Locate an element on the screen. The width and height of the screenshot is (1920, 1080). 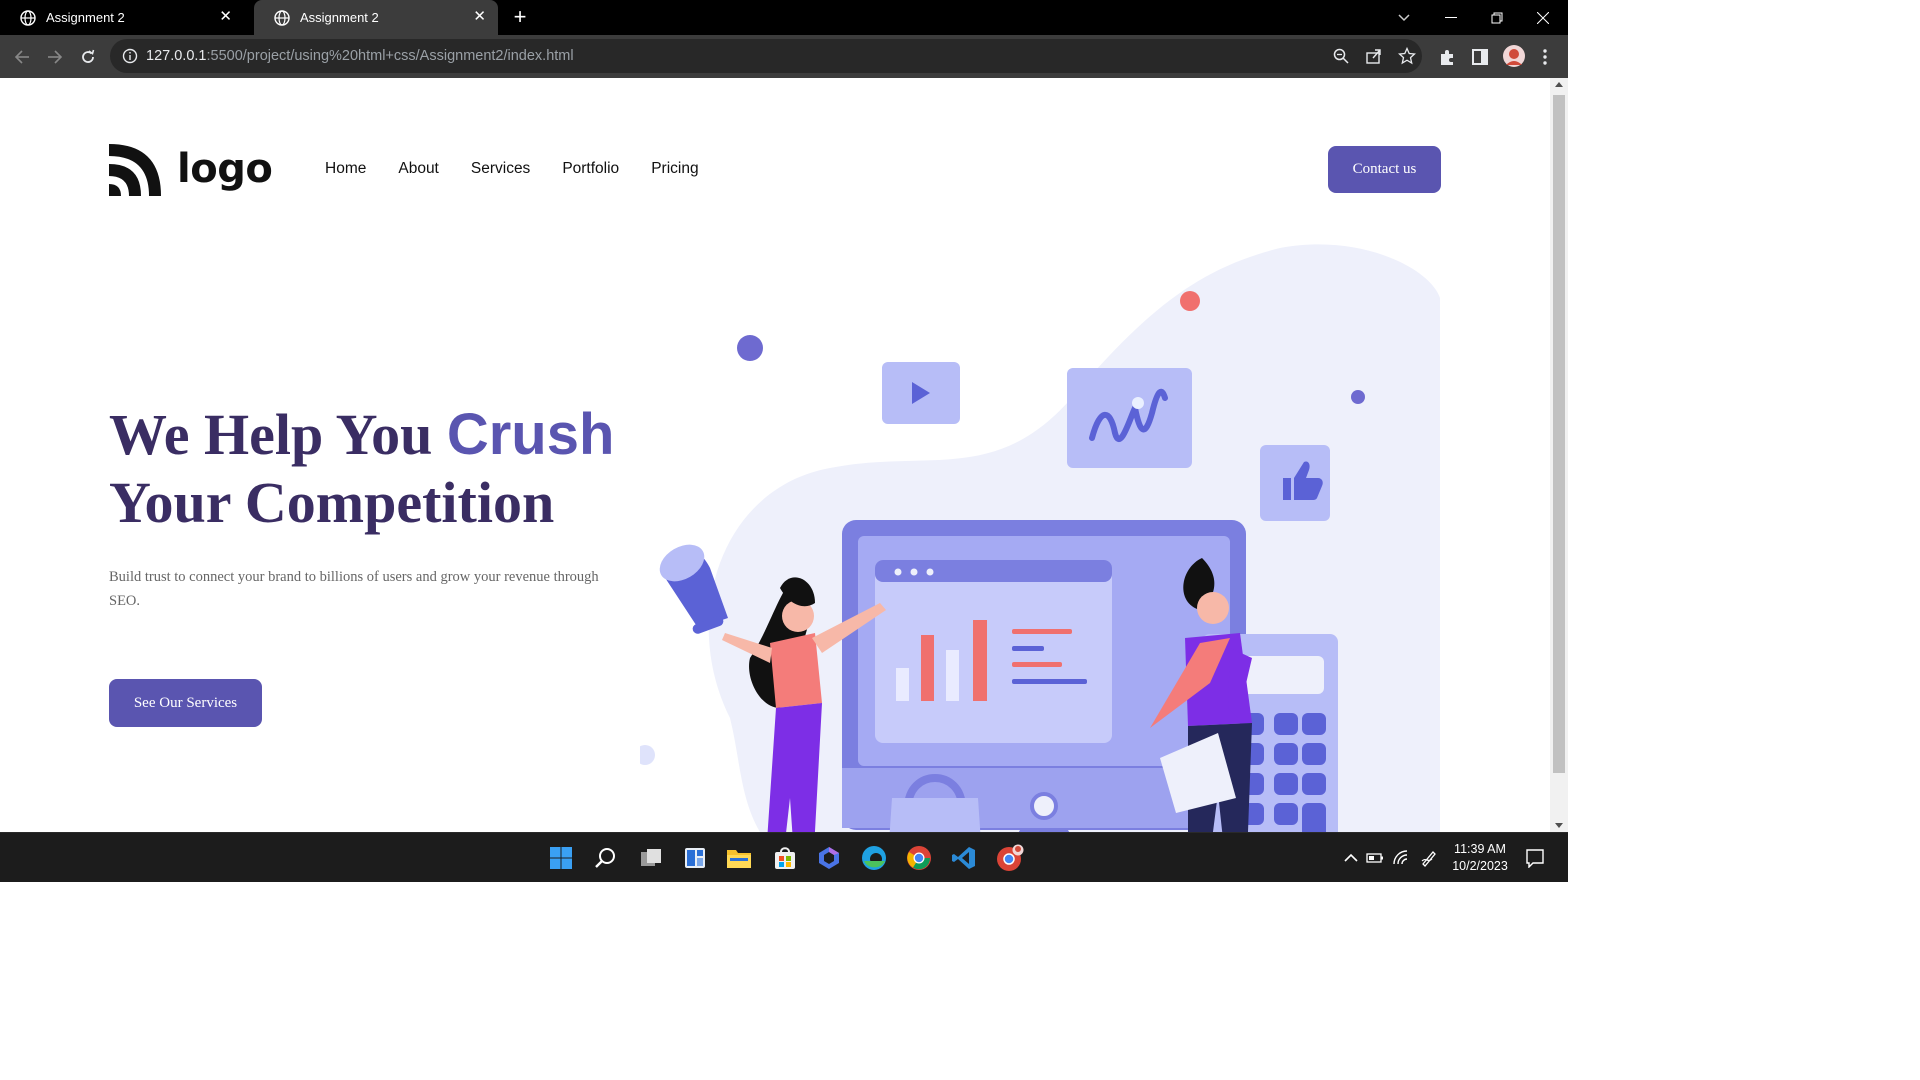
nav-pricing: Pricing is located at coordinates (674, 169).